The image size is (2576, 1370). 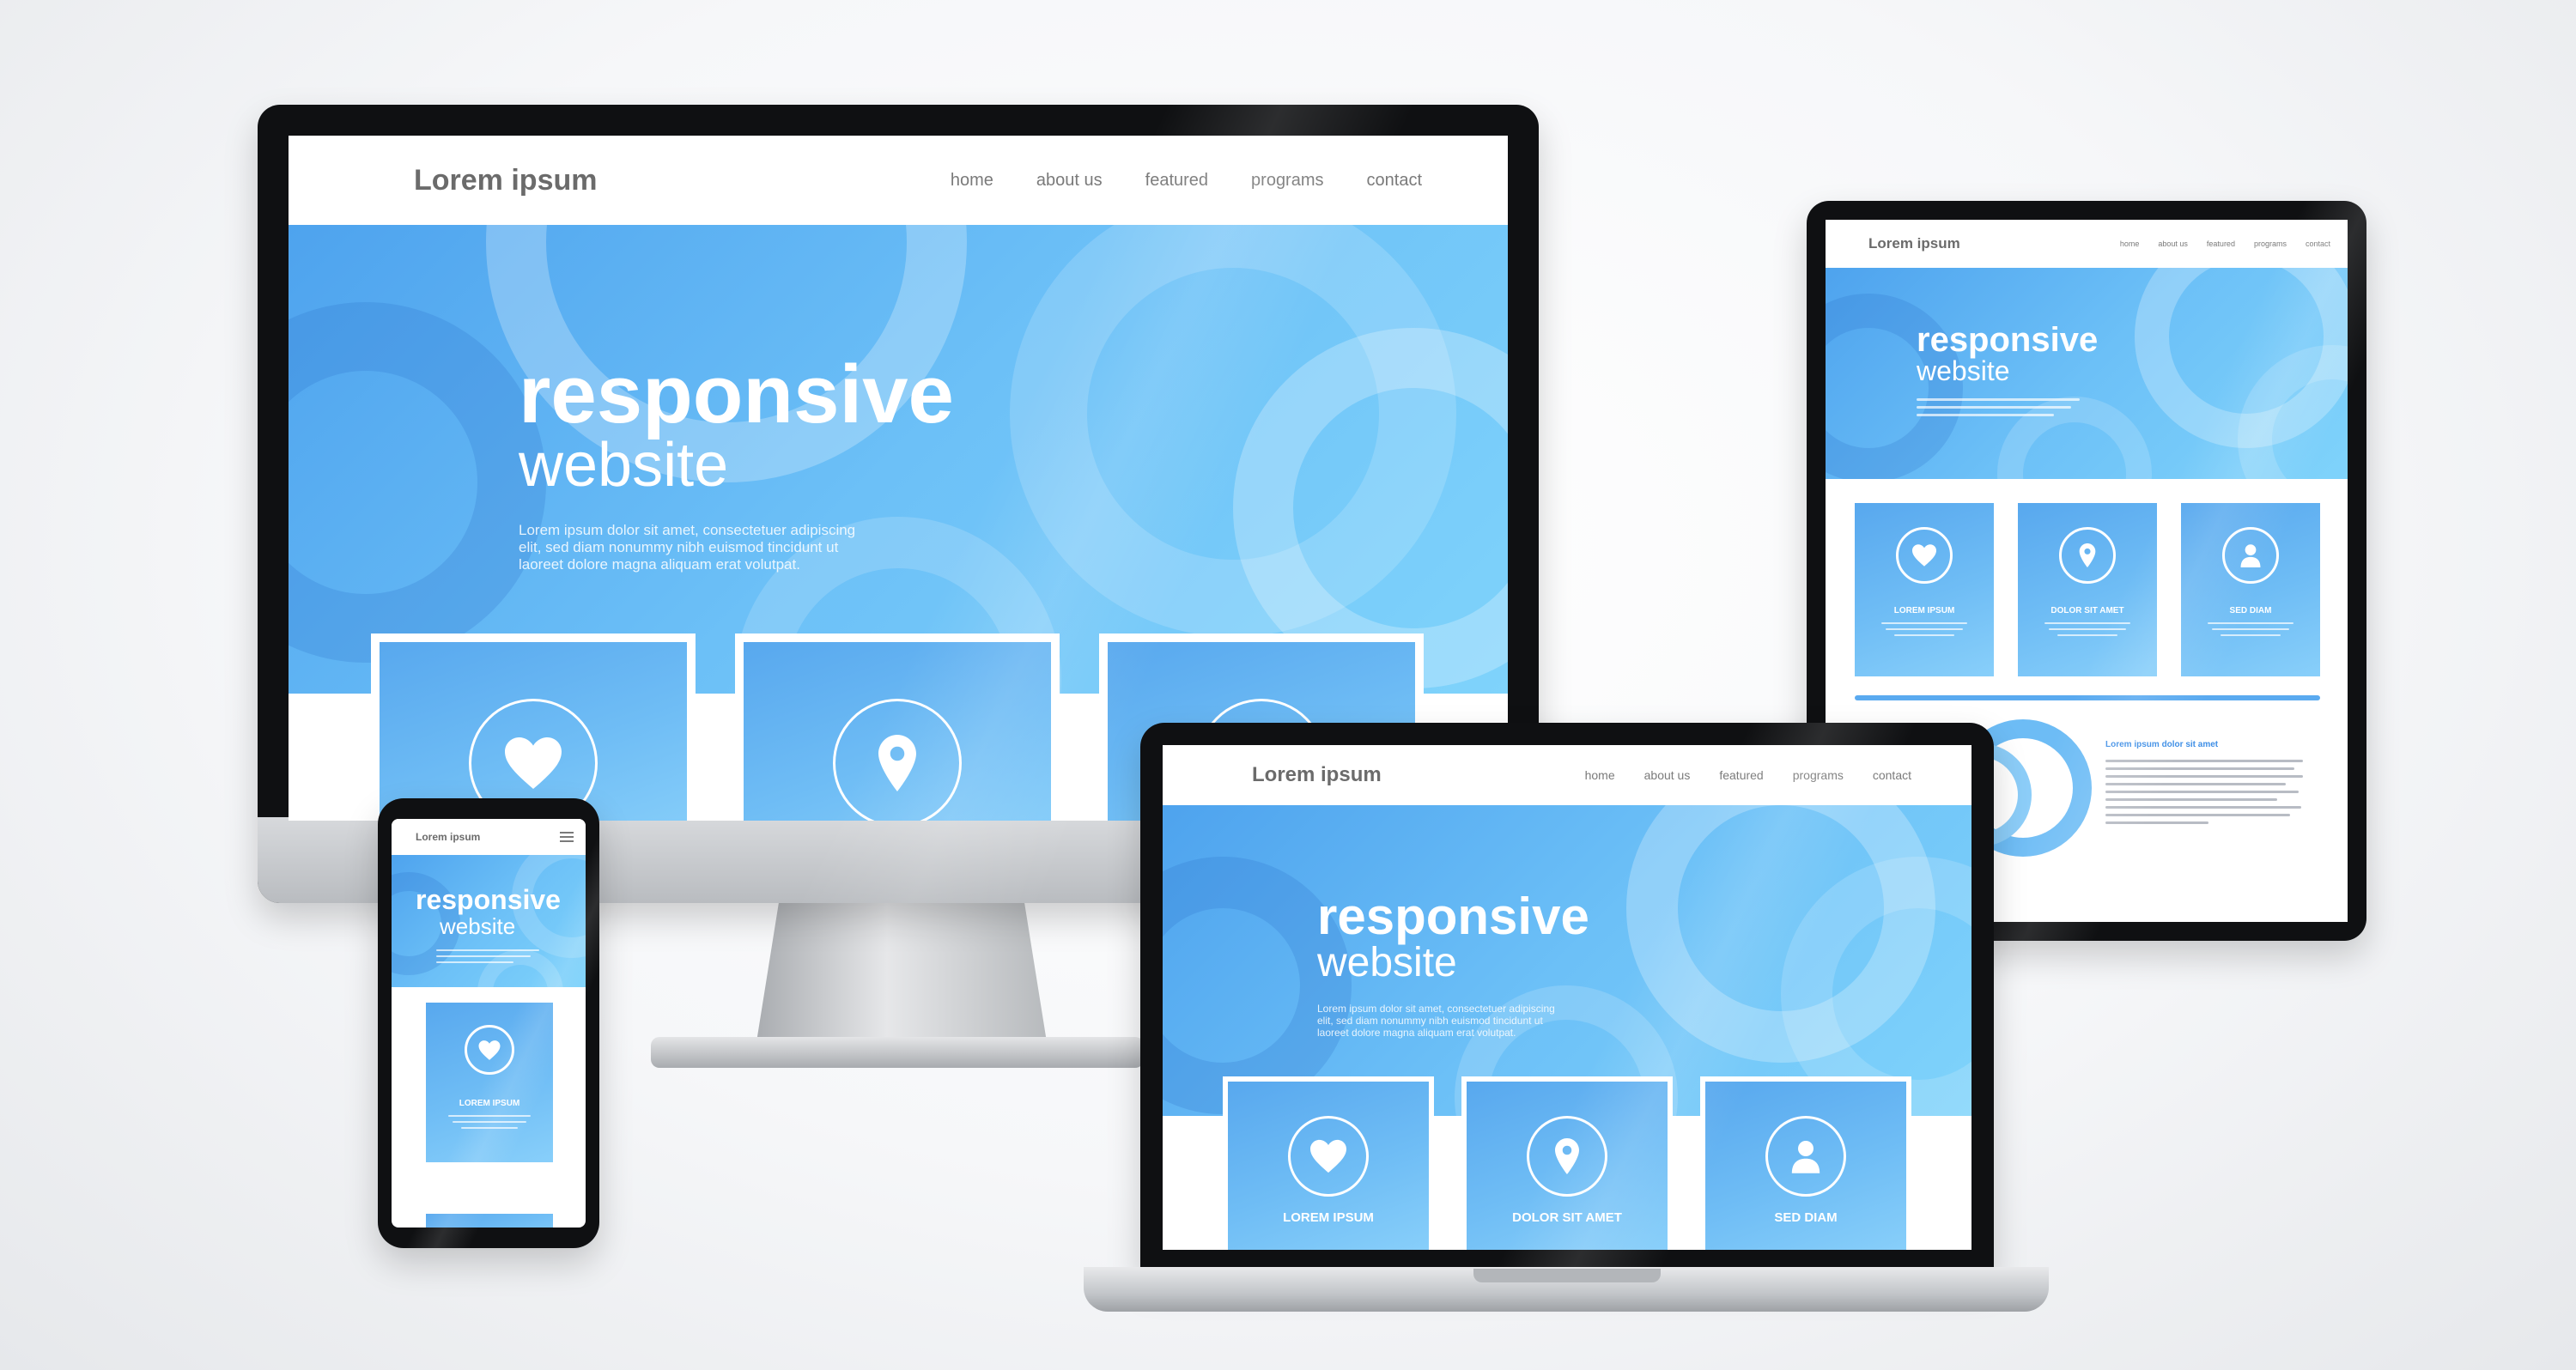 What do you see at coordinates (972, 181) in the screenshot?
I see `nav-home: home` at bounding box center [972, 181].